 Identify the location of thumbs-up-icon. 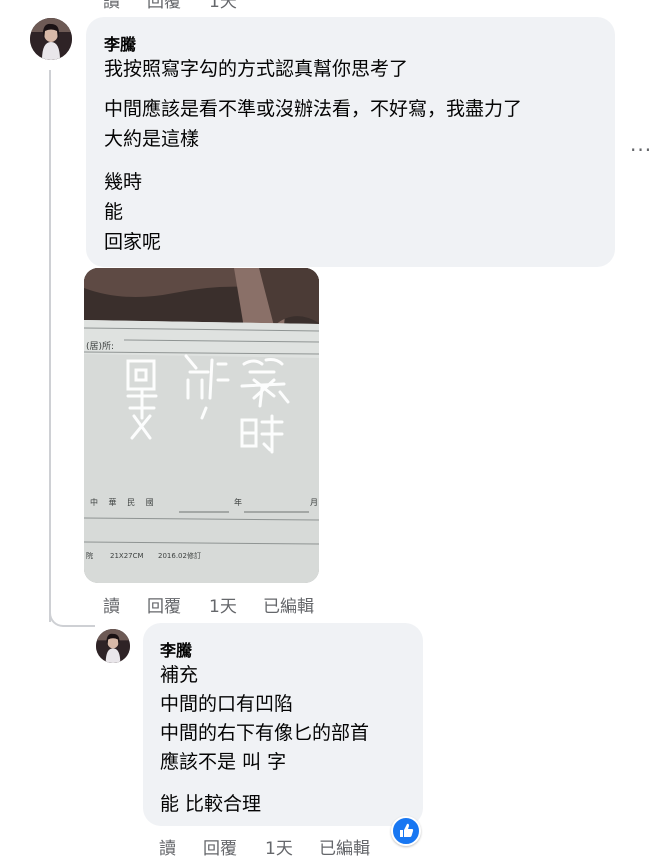
(407, 830).